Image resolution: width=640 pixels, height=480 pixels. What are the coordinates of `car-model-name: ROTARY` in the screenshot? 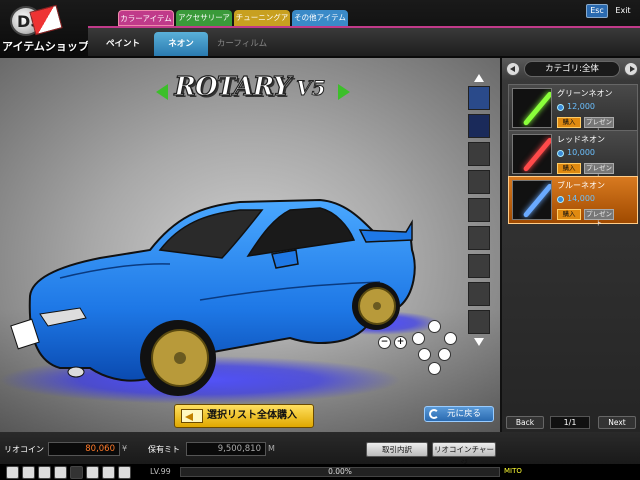 It's located at (233, 86).